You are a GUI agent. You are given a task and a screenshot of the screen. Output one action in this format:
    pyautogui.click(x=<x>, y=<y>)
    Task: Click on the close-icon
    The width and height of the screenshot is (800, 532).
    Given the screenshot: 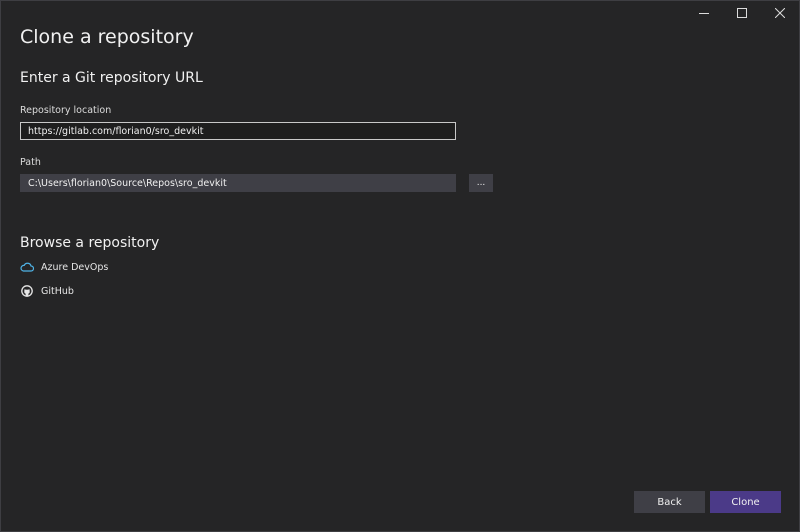 What is the action you would take?
    pyautogui.click(x=780, y=13)
    